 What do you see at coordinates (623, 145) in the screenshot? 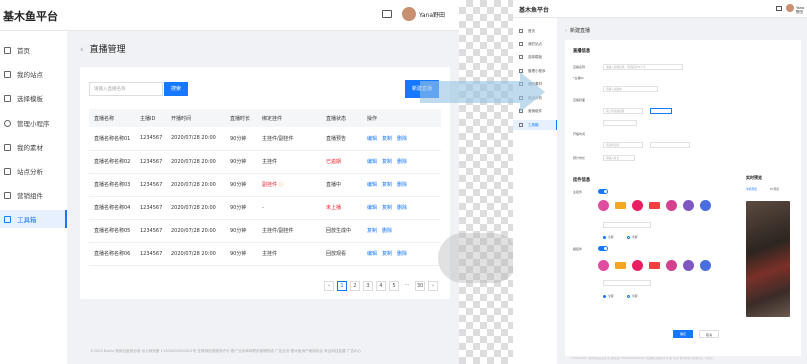
I see `start-date-picker: 请选择日期` at bounding box center [623, 145].